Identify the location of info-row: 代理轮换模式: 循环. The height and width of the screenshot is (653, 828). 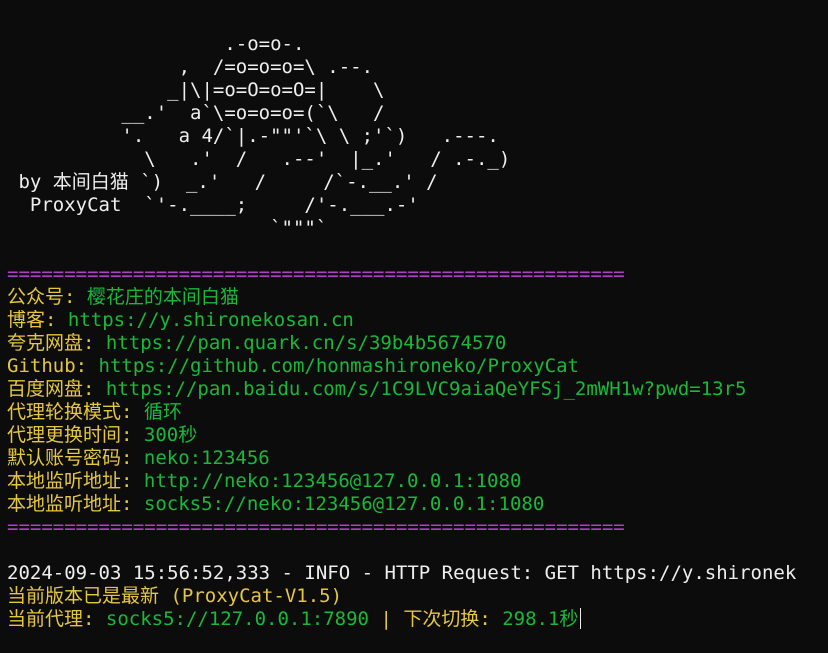
(94, 412).